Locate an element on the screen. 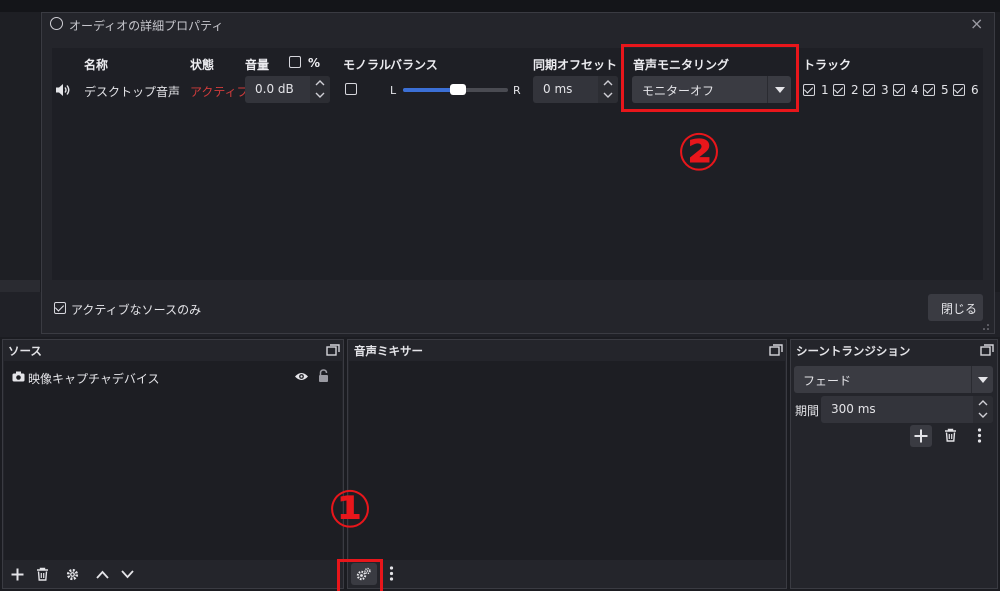 The image size is (1000, 591). dialog-title: オーディオの詳細プロパティ is located at coordinates (146, 26).